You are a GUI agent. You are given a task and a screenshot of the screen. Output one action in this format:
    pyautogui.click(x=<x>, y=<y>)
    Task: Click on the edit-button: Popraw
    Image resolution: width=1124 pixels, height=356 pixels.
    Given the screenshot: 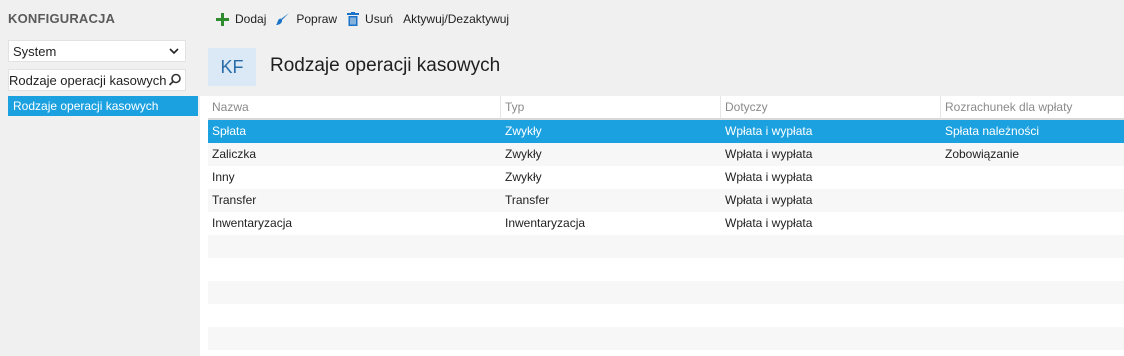 What is the action you would take?
    pyautogui.click(x=306, y=19)
    